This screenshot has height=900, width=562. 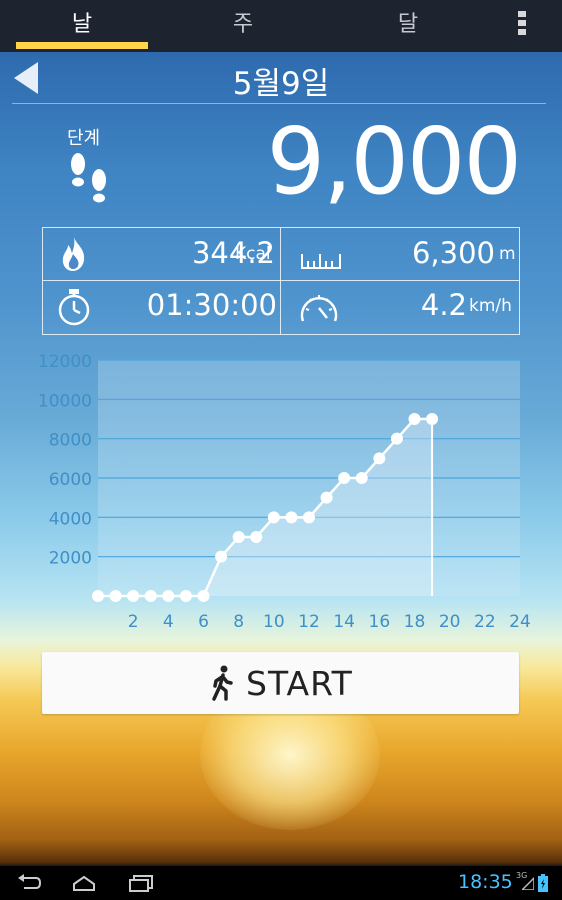 What do you see at coordinates (84, 138) in the screenshot?
I see `steps-label: 단계` at bounding box center [84, 138].